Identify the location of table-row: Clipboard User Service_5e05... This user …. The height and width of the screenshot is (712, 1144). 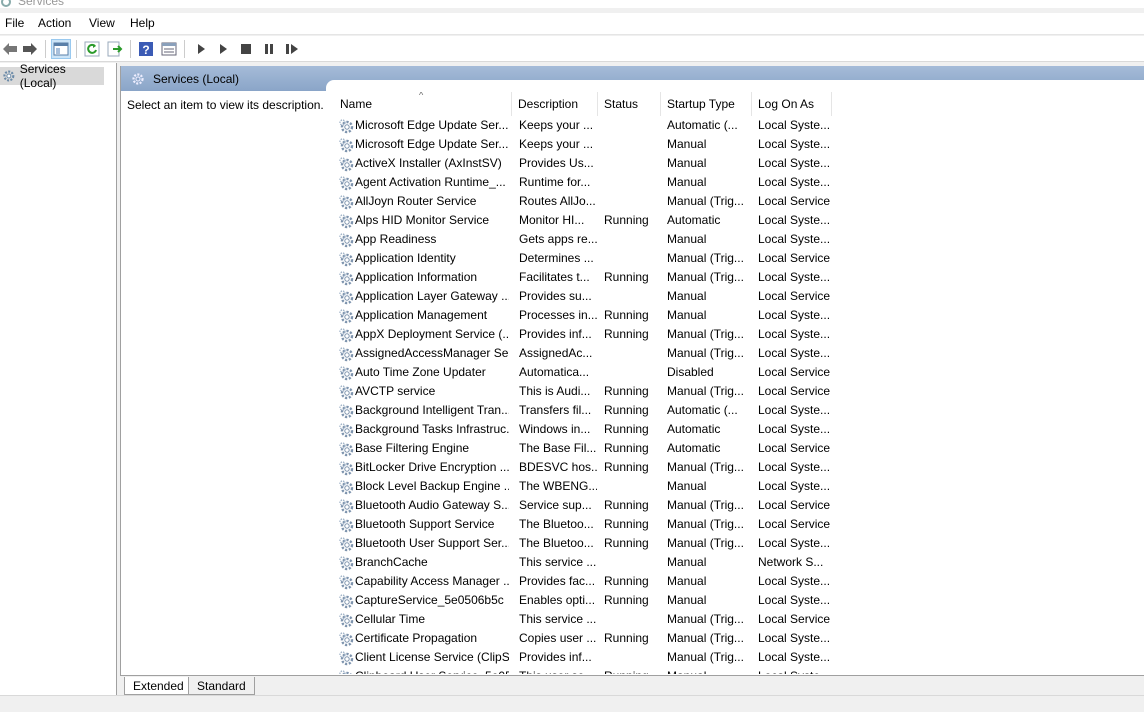
(739, 670).